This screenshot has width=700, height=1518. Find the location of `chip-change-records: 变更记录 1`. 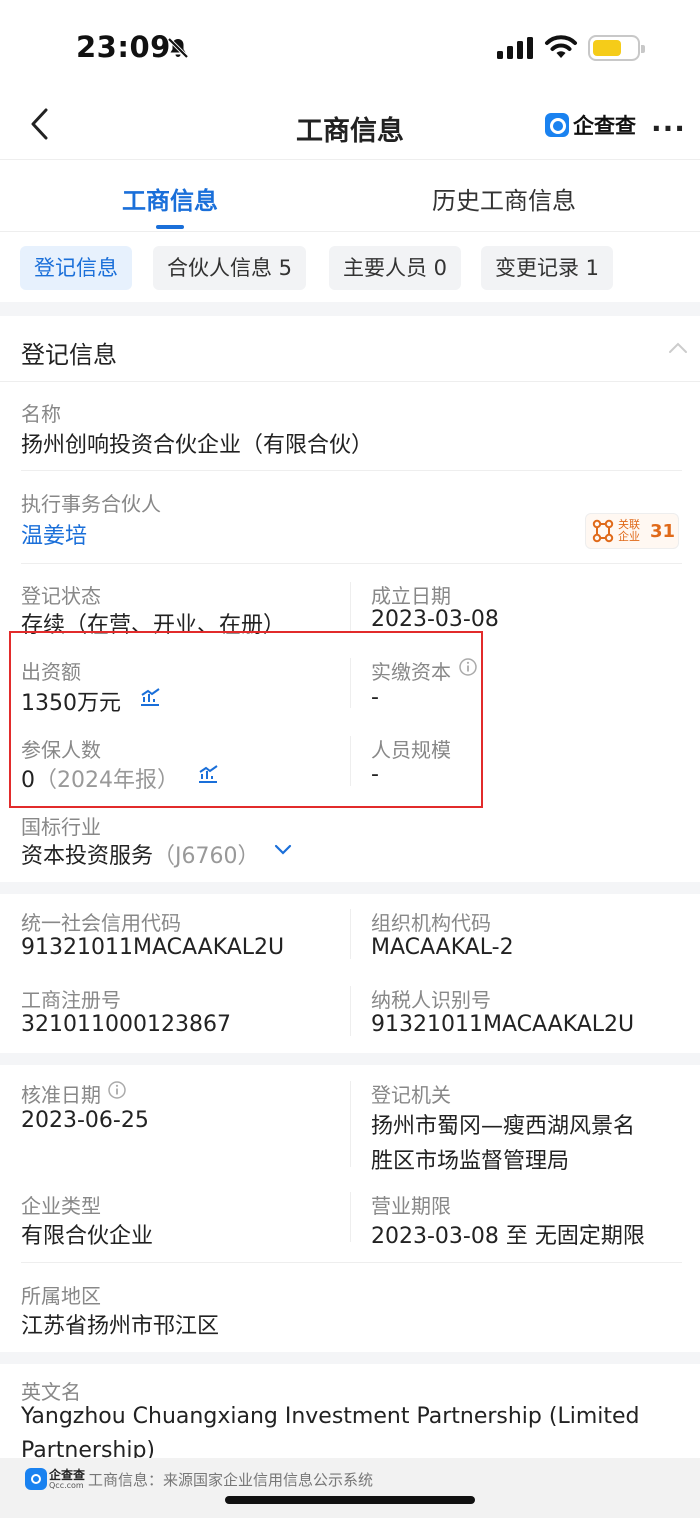

chip-change-records: 变更记录 1 is located at coordinates (547, 268).